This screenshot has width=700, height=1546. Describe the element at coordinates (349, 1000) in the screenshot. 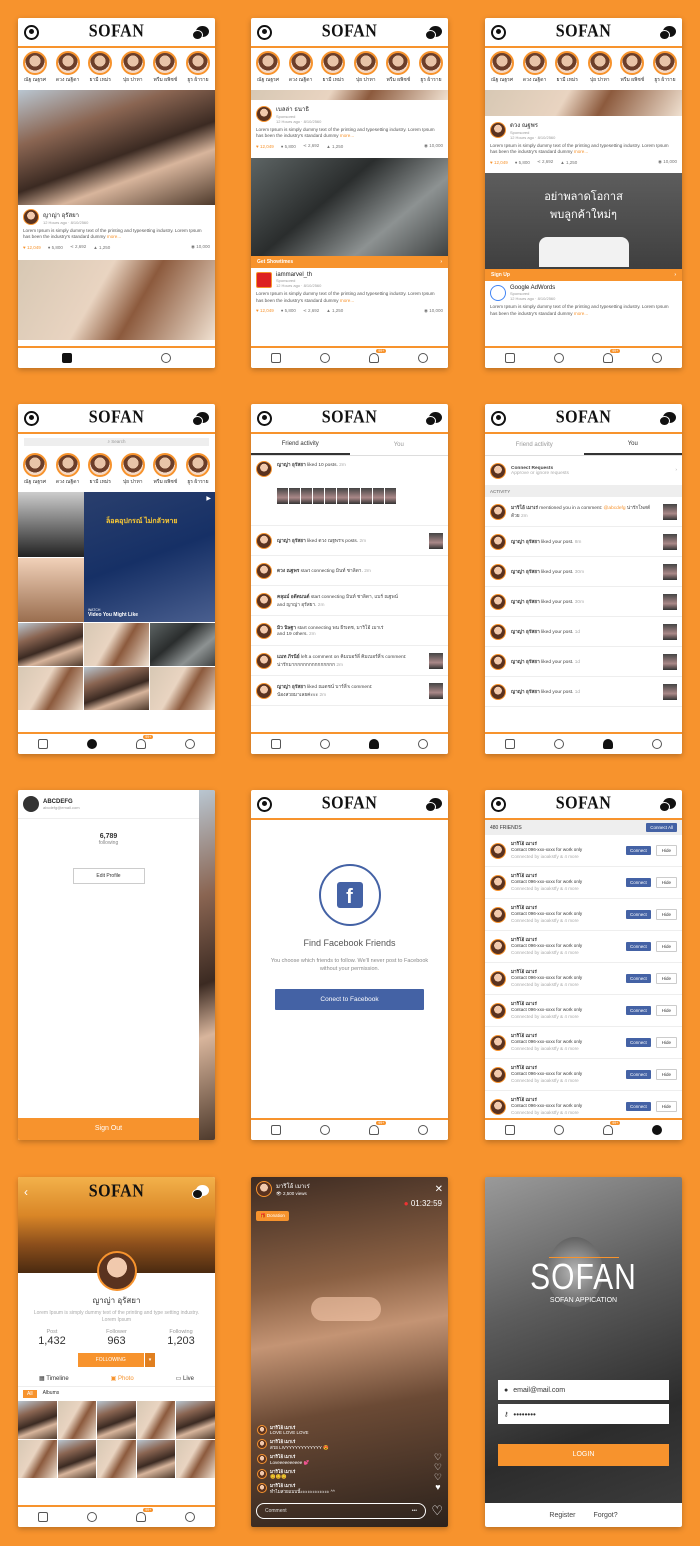

I see `connect-facebook-button: Conect to Facebook` at that location.